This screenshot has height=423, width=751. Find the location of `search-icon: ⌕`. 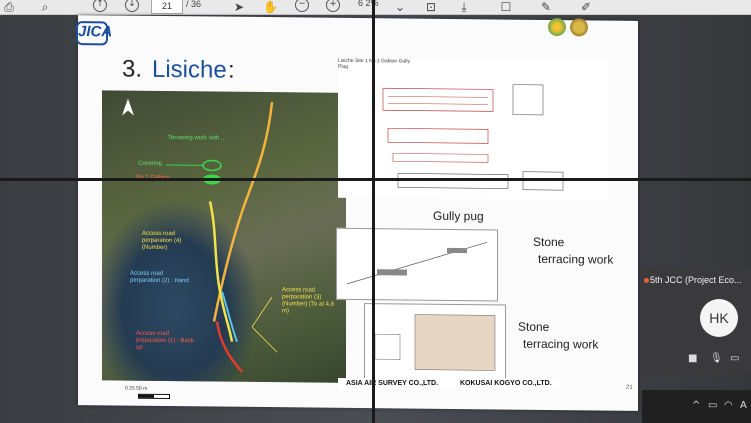

search-icon: ⌕ is located at coordinates (45, 7).